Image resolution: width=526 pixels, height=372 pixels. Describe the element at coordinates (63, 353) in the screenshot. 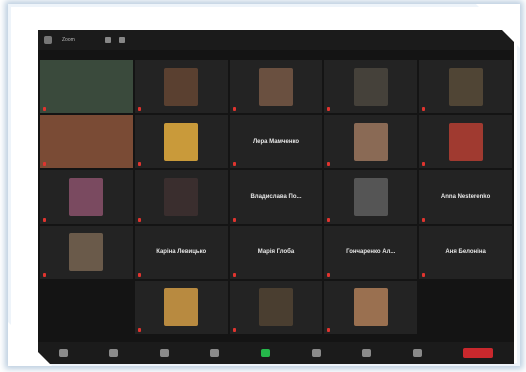

I see `mute-icon` at that location.